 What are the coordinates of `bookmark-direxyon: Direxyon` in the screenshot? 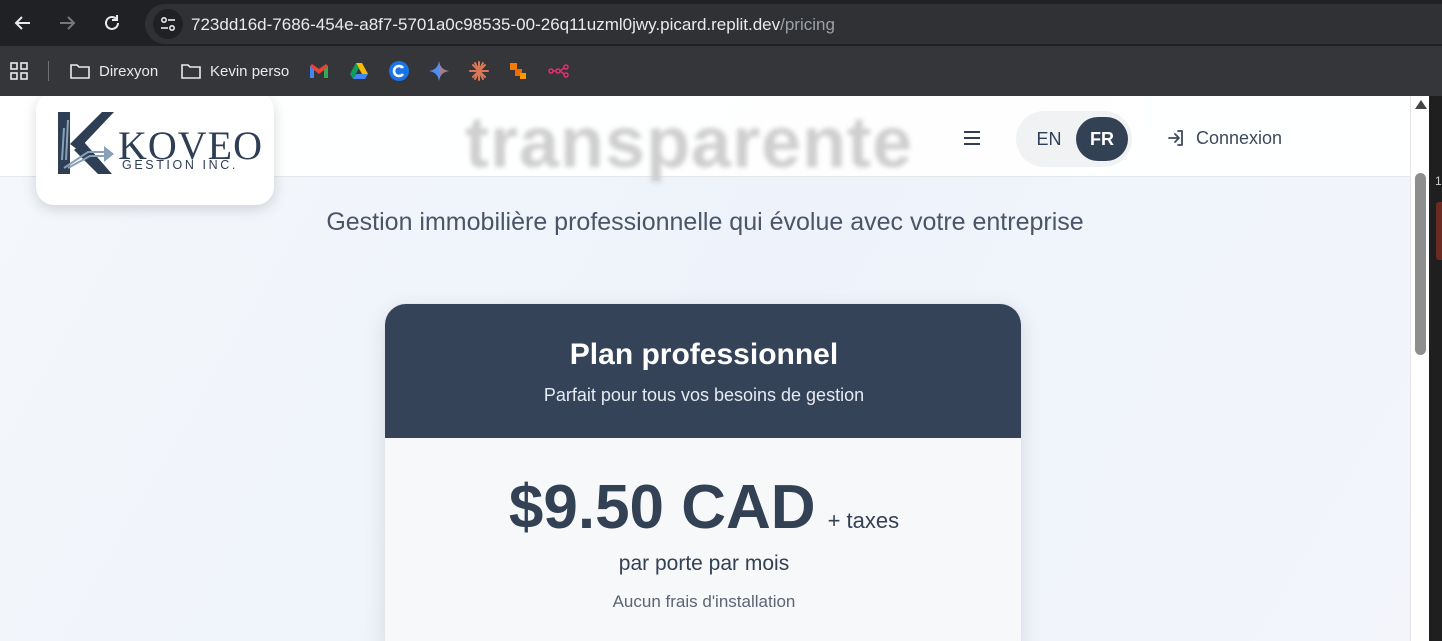 It's located at (113, 71).